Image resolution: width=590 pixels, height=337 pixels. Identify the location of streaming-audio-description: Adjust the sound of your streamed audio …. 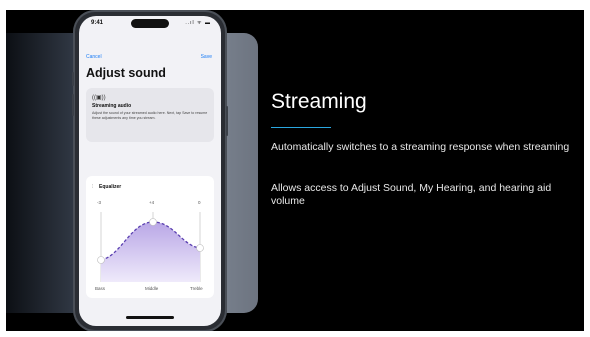
(150, 115).